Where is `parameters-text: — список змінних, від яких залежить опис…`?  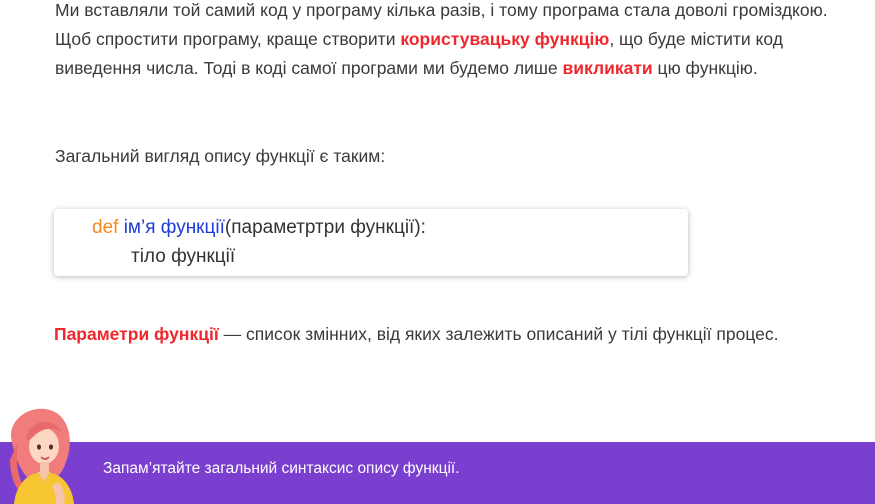 parameters-text: — список змінних, від яких залежить опис… is located at coordinates (498, 334).